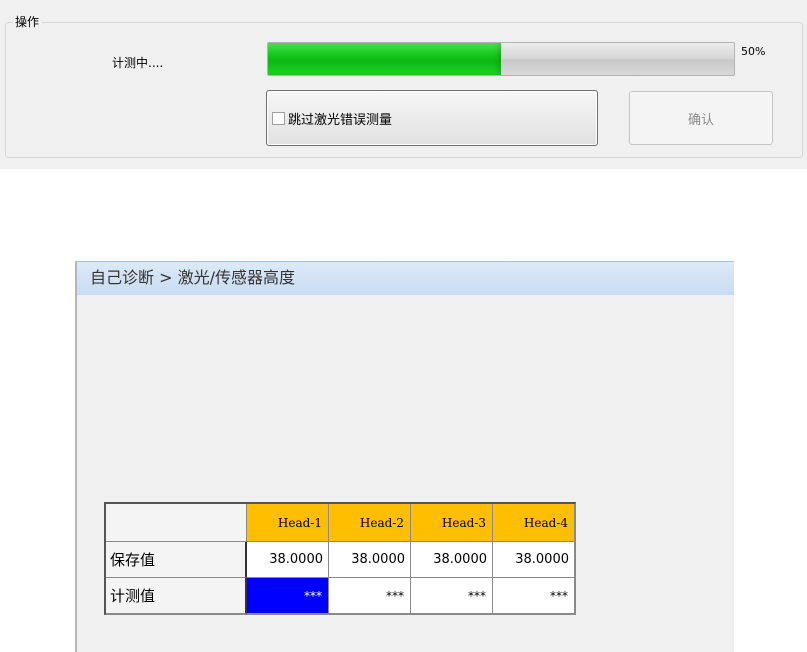 The width and height of the screenshot is (807, 652). I want to click on column-header-head-2: Head-2, so click(370, 523).